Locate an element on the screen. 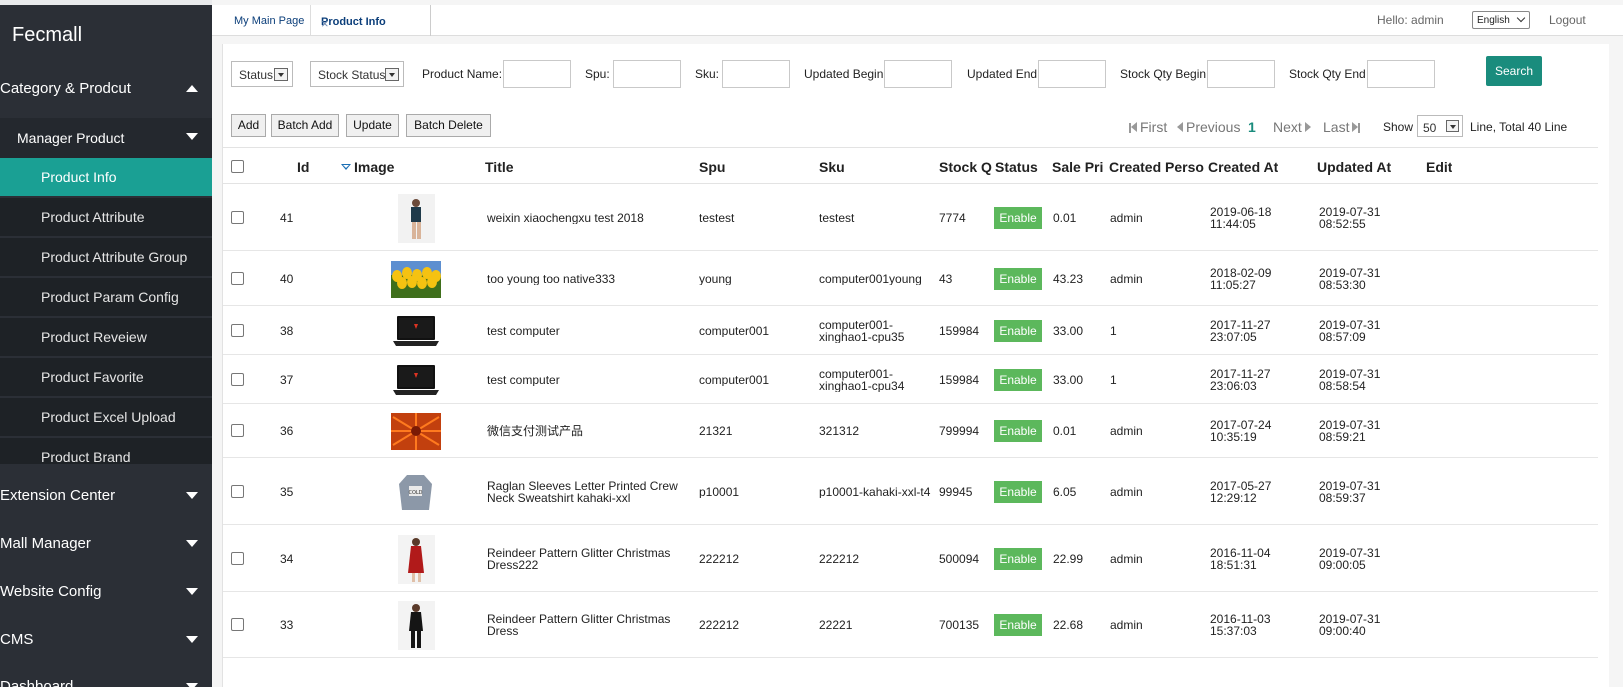 The image size is (1623, 687). submenu-manager-product: Manager Product is located at coordinates (106, 138).